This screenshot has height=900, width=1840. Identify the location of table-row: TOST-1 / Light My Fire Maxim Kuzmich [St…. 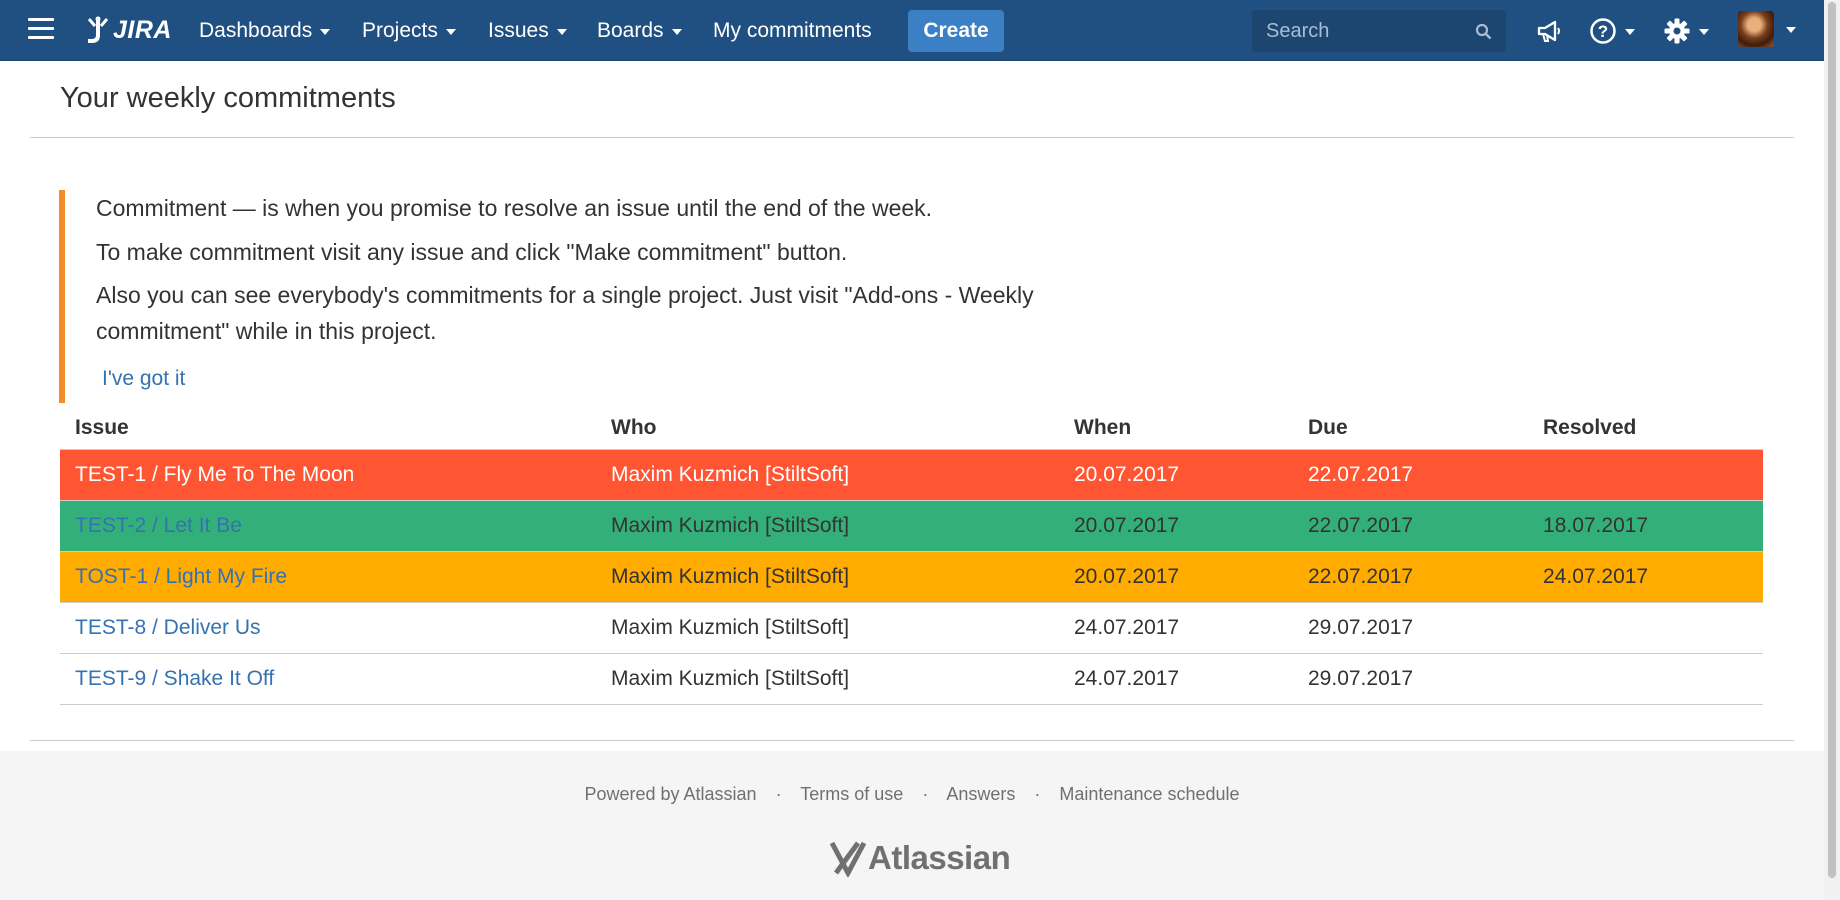
(911, 577).